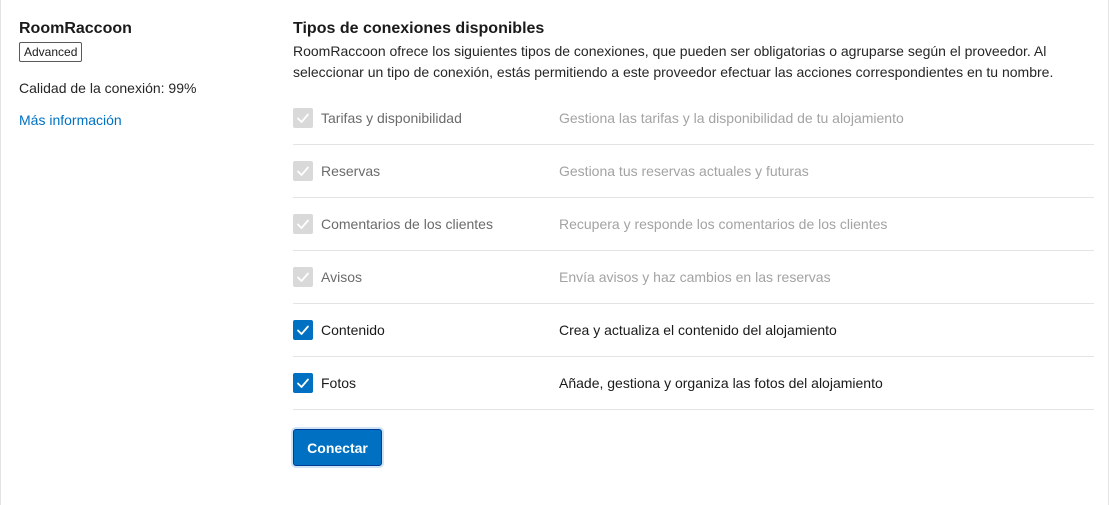 This screenshot has height=505, width=1109. What do you see at coordinates (139, 120) in the screenshot?
I see `more-info-link: Más información` at bounding box center [139, 120].